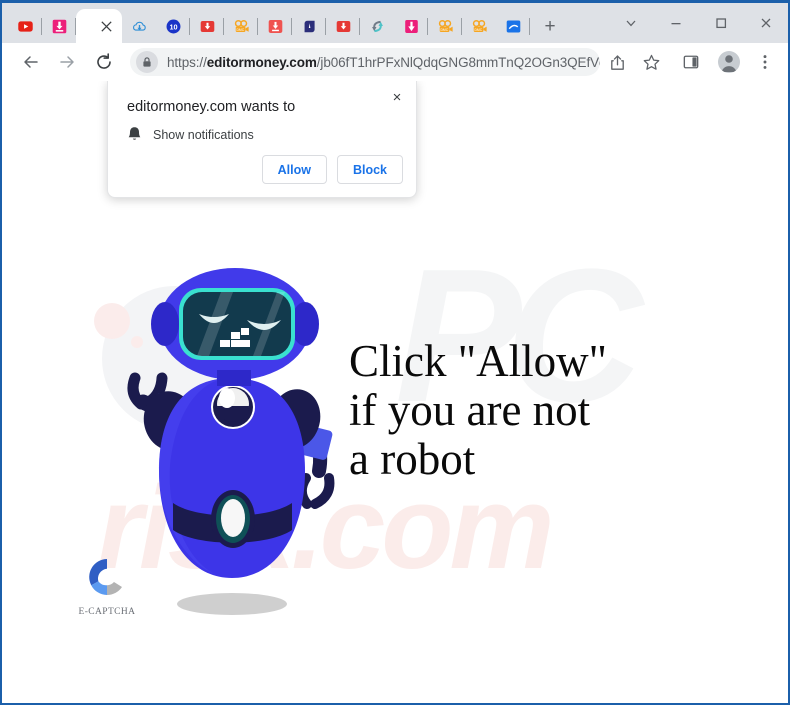 This screenshot has width=790, height=705. I want to click on page-headline: Click "Allow" if you are not a robot, so click(478, 410).